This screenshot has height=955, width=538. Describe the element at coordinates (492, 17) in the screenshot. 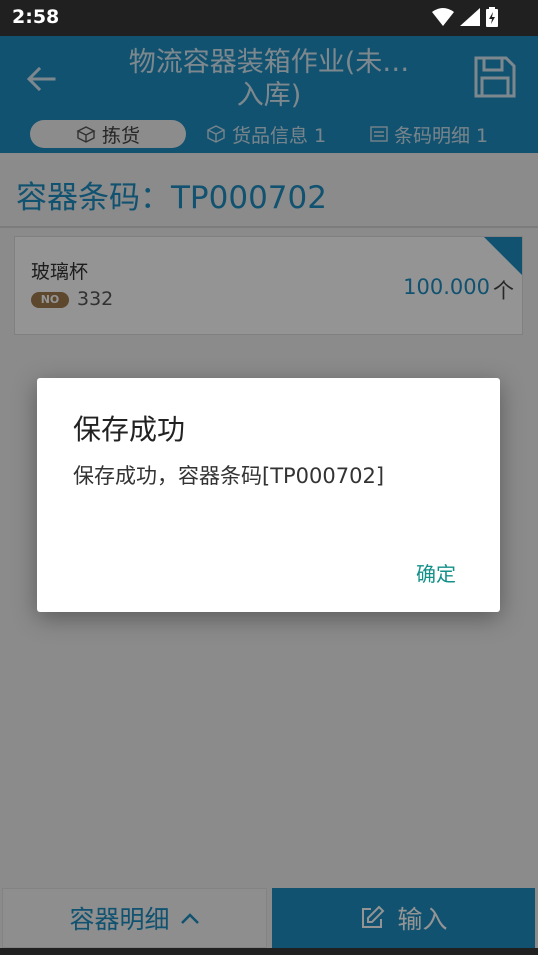

I see `battery-icon` at that location.